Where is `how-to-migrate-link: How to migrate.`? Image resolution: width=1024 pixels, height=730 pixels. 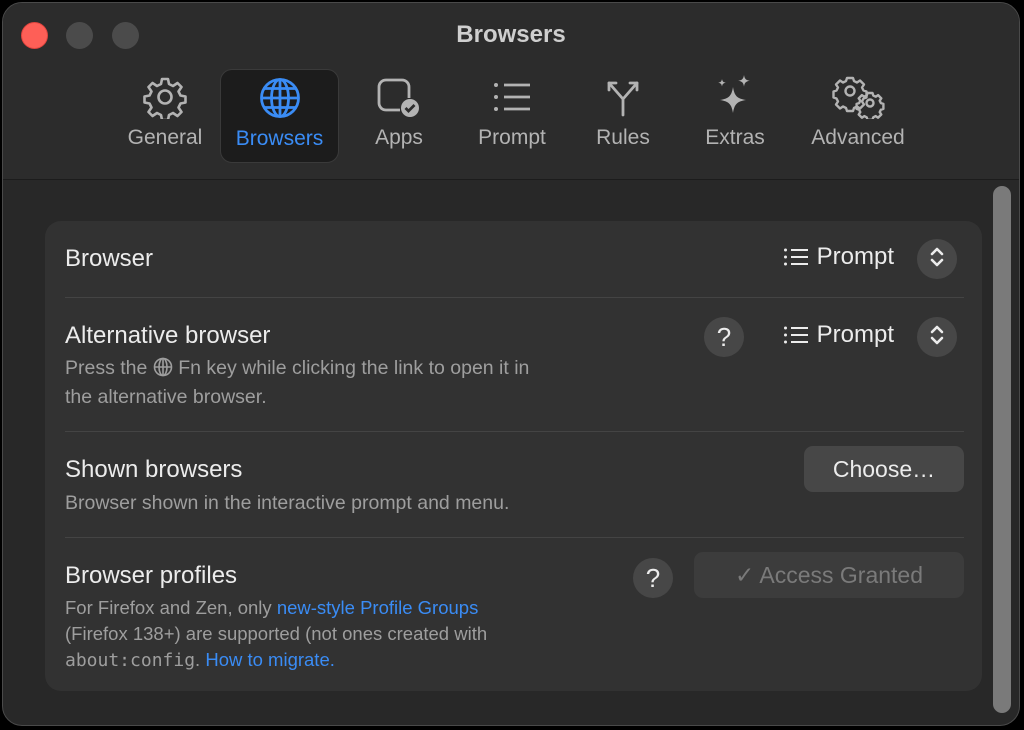
how-to-migrate-link: How to migrate. is located at coordinates (270, 659).